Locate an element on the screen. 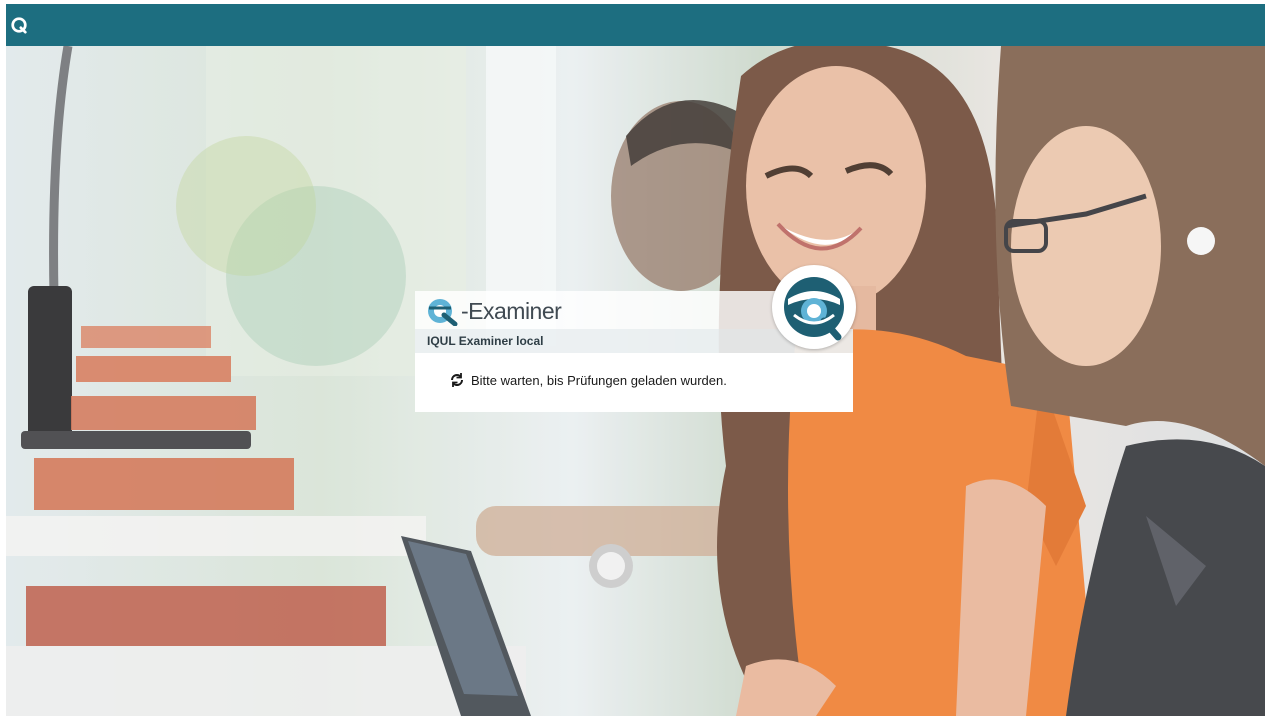 Image resolution: width=1268 pixels, height=718 pixels. iqul-q-logo-icon is located at coordinates (443, 312).